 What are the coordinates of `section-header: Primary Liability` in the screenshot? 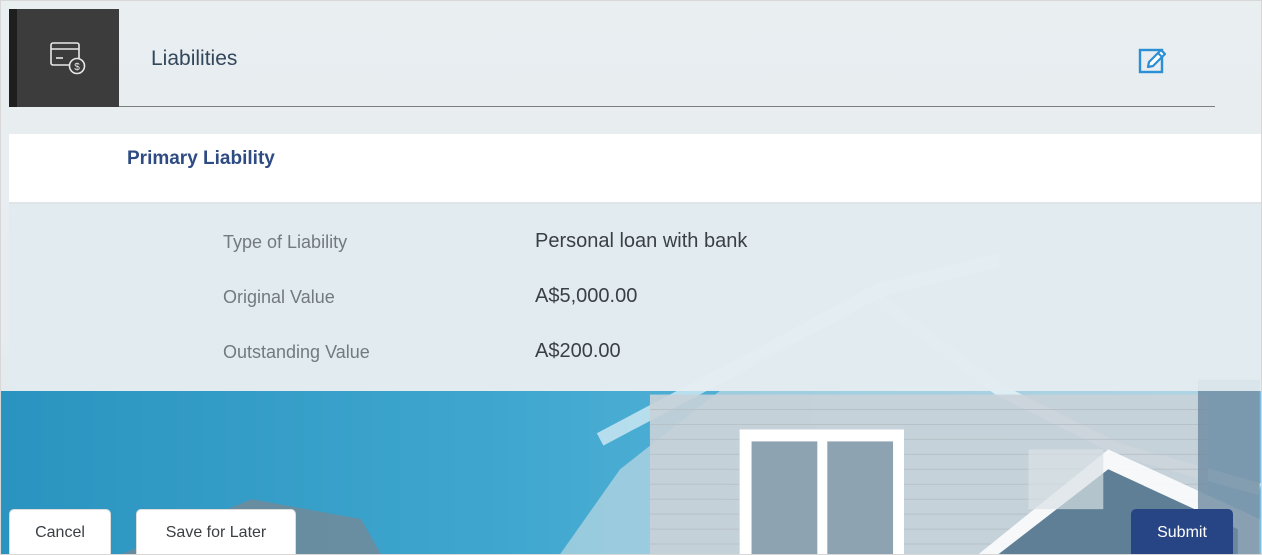 It's located at (635, 169).